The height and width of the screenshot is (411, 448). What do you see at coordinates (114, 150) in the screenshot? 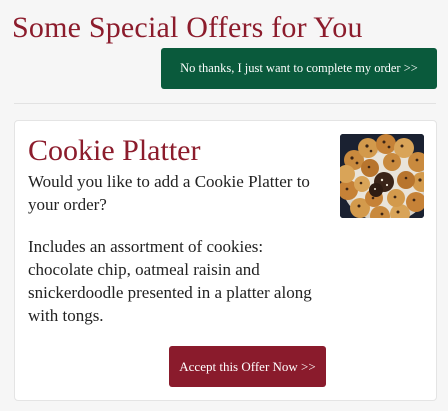
I see `offer-title: Cookie Platter` at bounding box center [114, 150].